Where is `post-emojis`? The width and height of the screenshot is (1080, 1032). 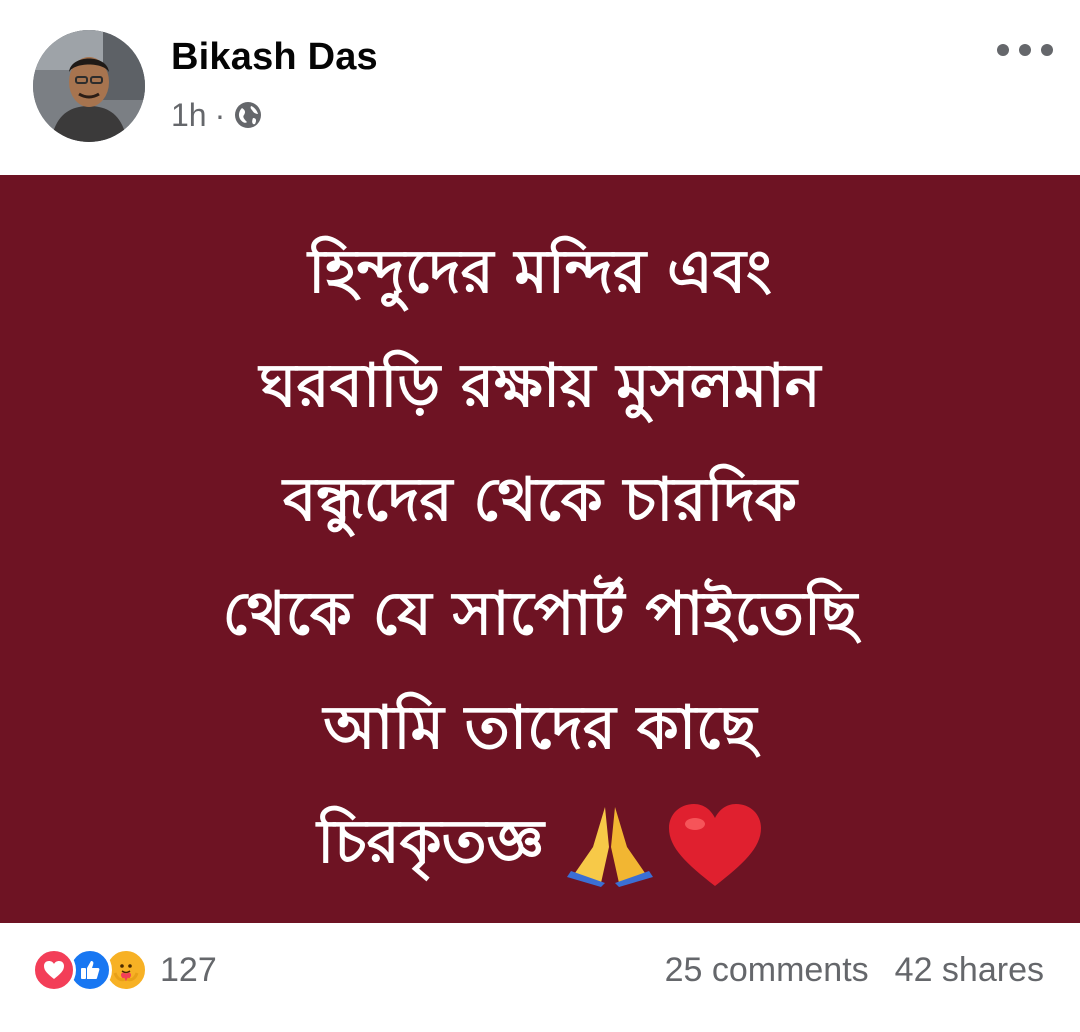 post-emojis is located at coordinates (664, 845).